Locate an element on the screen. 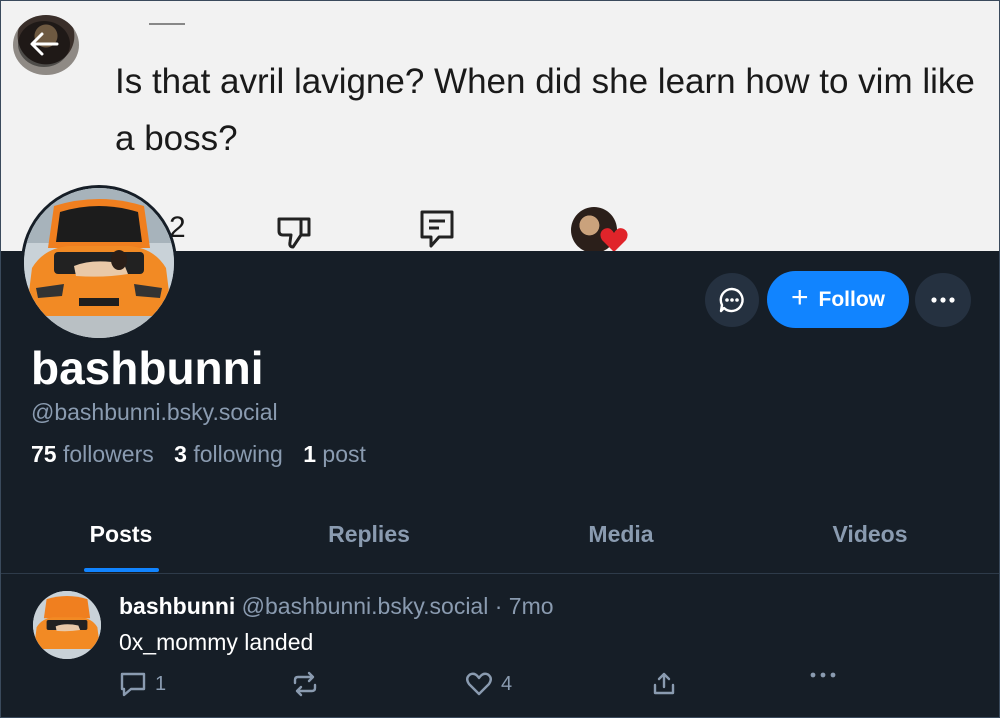  post-body-text: 0x_mommy landed is located at coordinates (216, 642).